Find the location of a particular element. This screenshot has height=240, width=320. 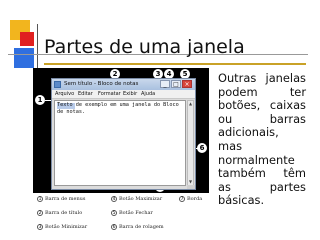

scroll-up-icon: ▲ is located at coordinates (190, 104).